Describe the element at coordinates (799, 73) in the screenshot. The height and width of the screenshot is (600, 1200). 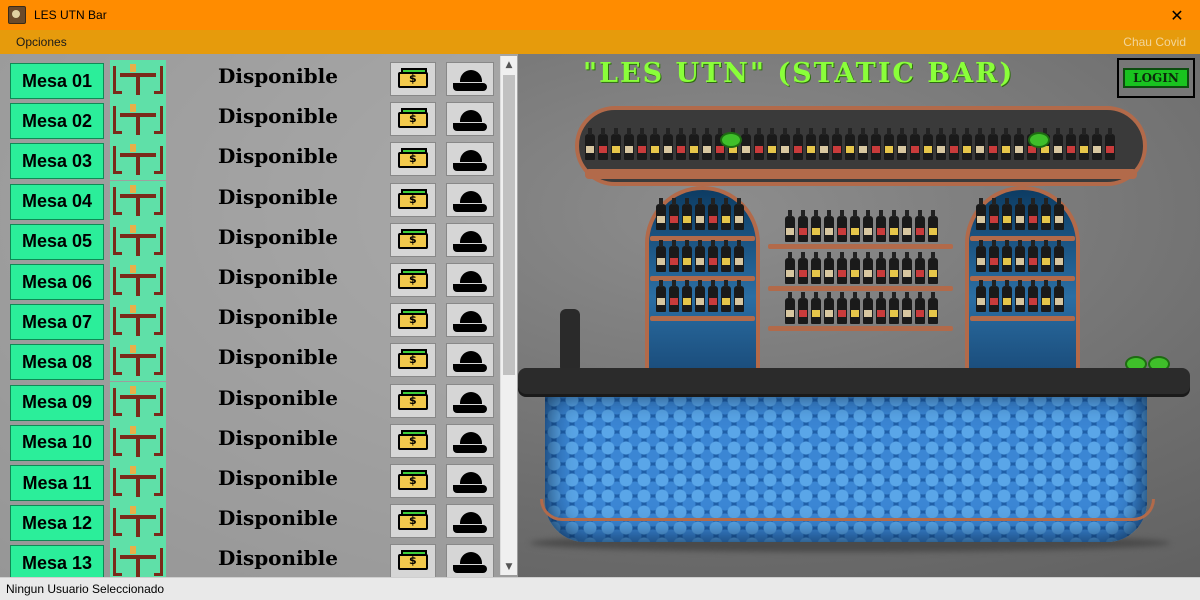
I see `bar-title: "LES UTN" (STATIC BAR)` at that location.